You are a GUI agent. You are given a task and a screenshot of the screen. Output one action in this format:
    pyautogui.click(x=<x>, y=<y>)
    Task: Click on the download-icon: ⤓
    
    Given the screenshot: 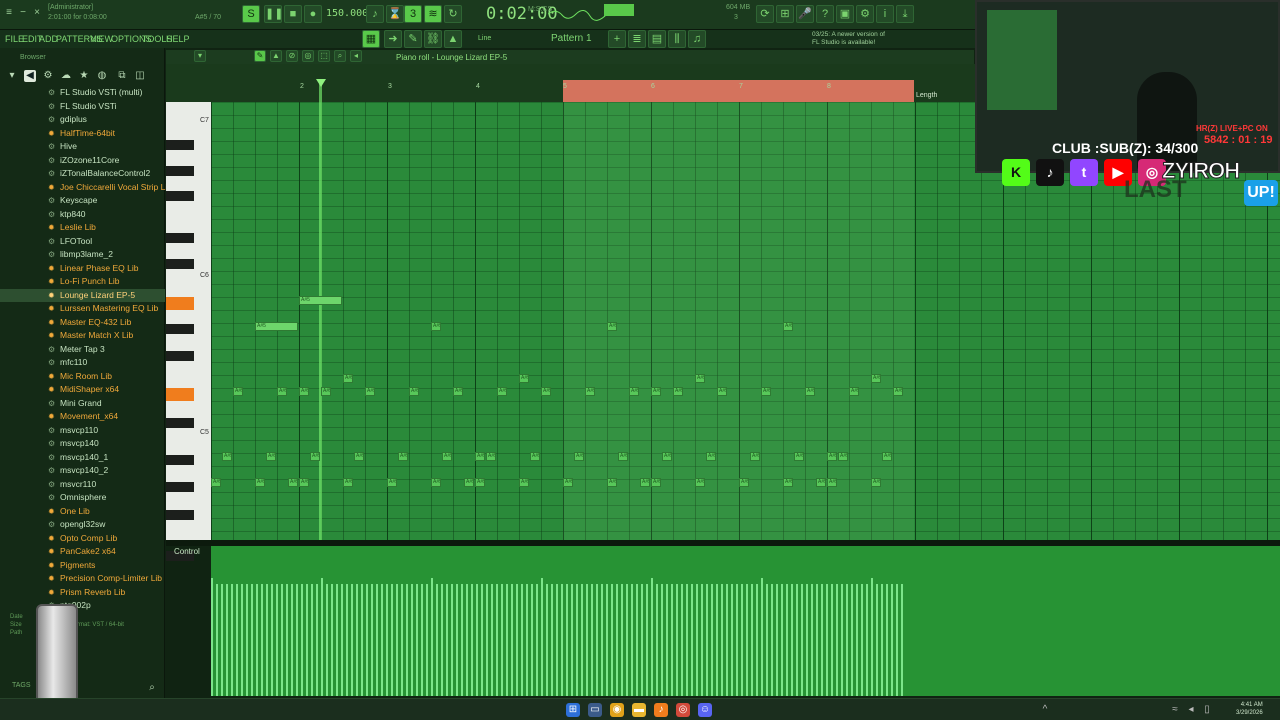 What is the action you would take?
    pyautogui.click(x=905, y=14)
    